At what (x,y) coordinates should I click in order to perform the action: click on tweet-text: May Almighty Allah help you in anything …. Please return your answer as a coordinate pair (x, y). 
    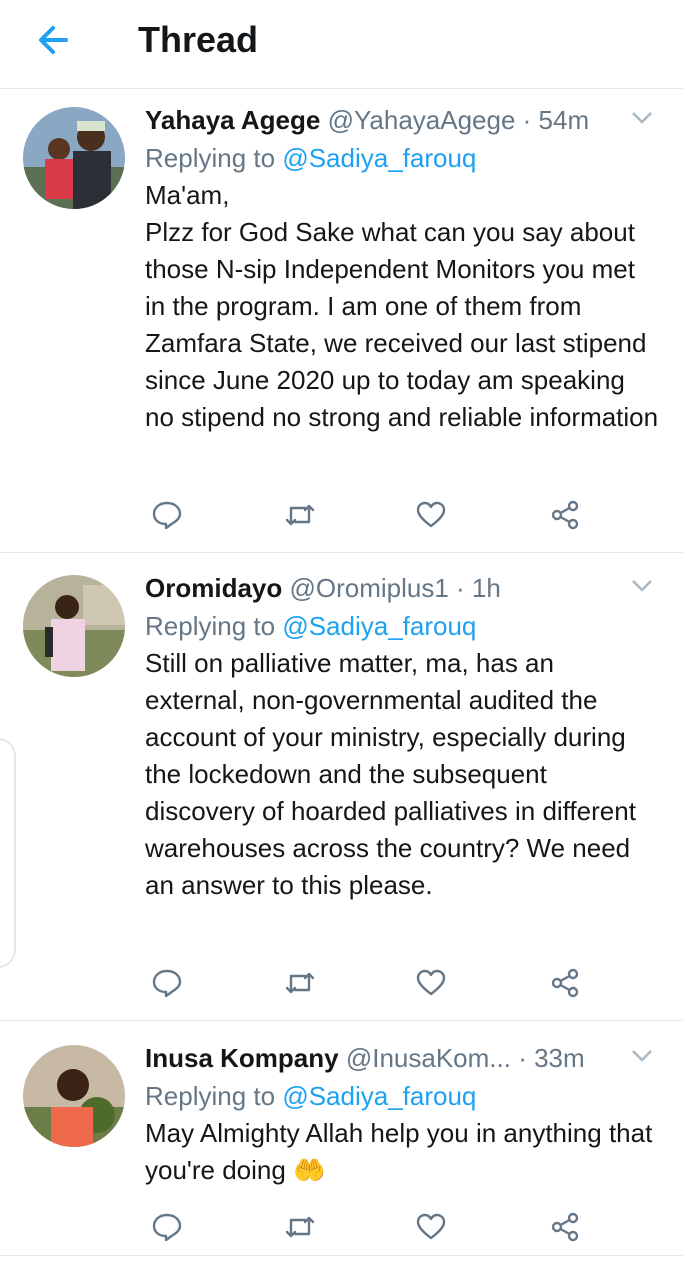
    Looking at the image, I should click on (402, 1152).